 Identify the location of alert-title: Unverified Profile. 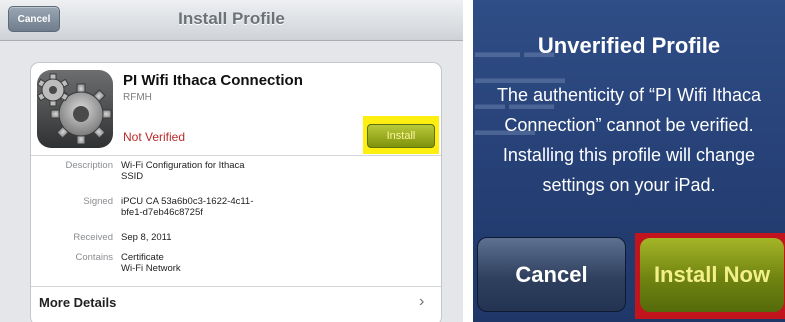
(629, 45).